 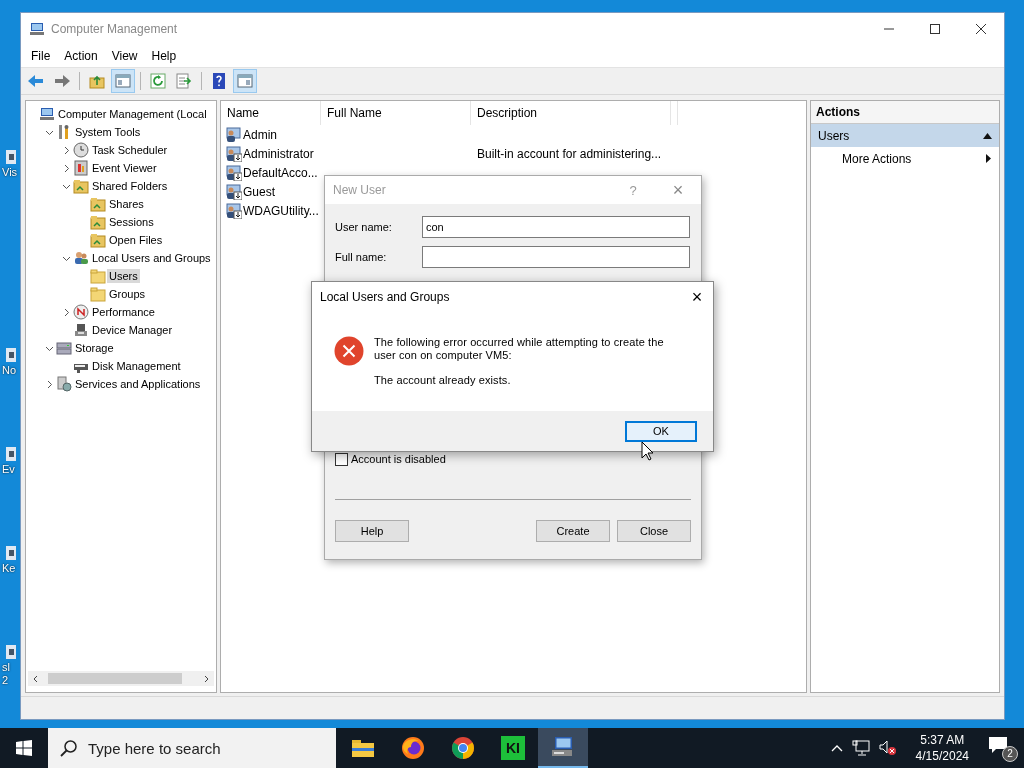 What do you see at coordinates (81, 258) in the screenshot?
I see `users-icon` at bounding box center [81, 258].